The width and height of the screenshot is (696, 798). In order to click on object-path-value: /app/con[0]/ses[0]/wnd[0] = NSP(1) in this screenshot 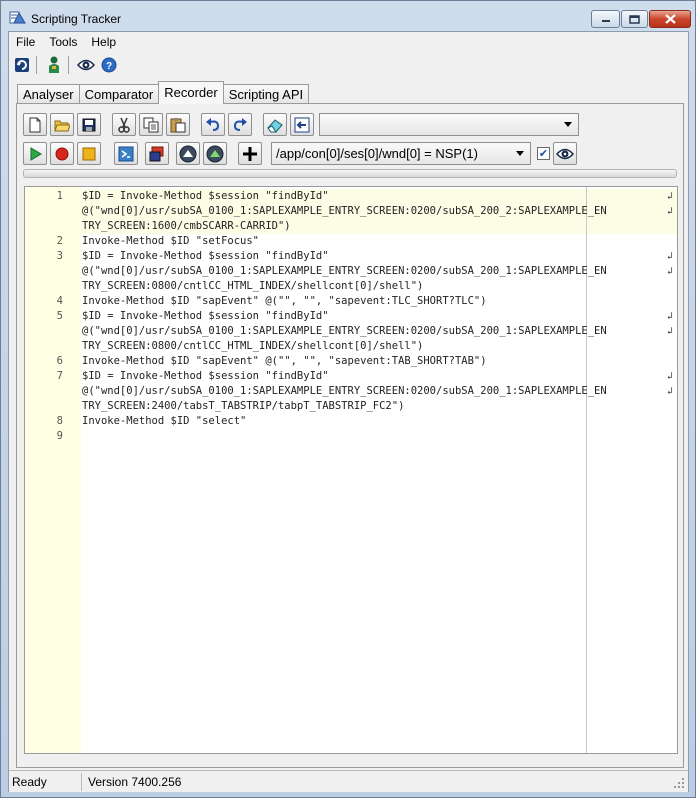, I will do `click(377, 153)`.